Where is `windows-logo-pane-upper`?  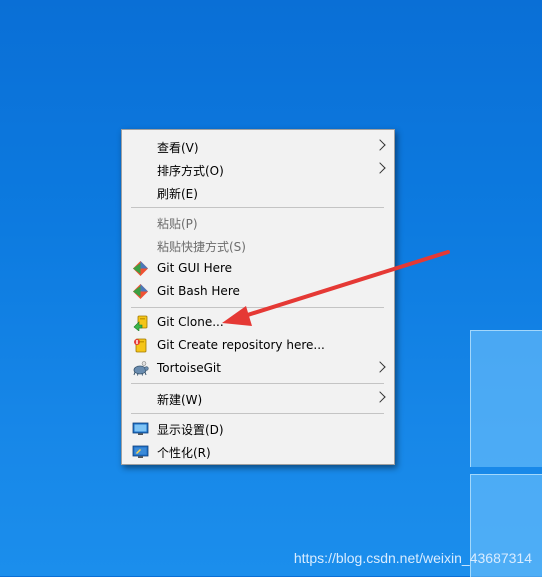
windows-logo-pane-upper is located at coordinates (506, 398).